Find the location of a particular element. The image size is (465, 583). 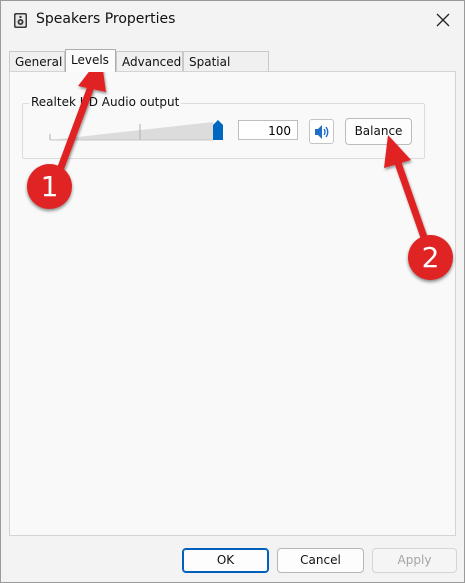

close-icon is located at coordinates (443, 20).